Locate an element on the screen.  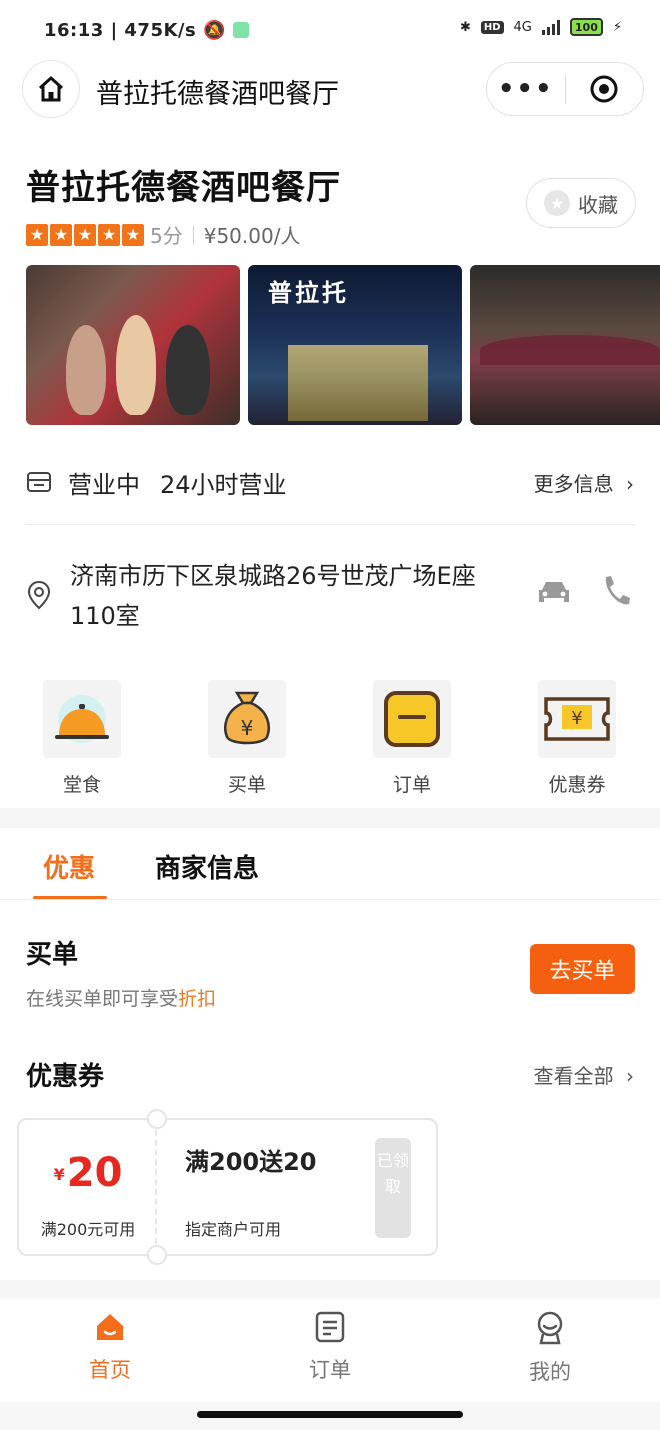
tab-merchant-info: 商家信息 is located at coordinates (207, 866).